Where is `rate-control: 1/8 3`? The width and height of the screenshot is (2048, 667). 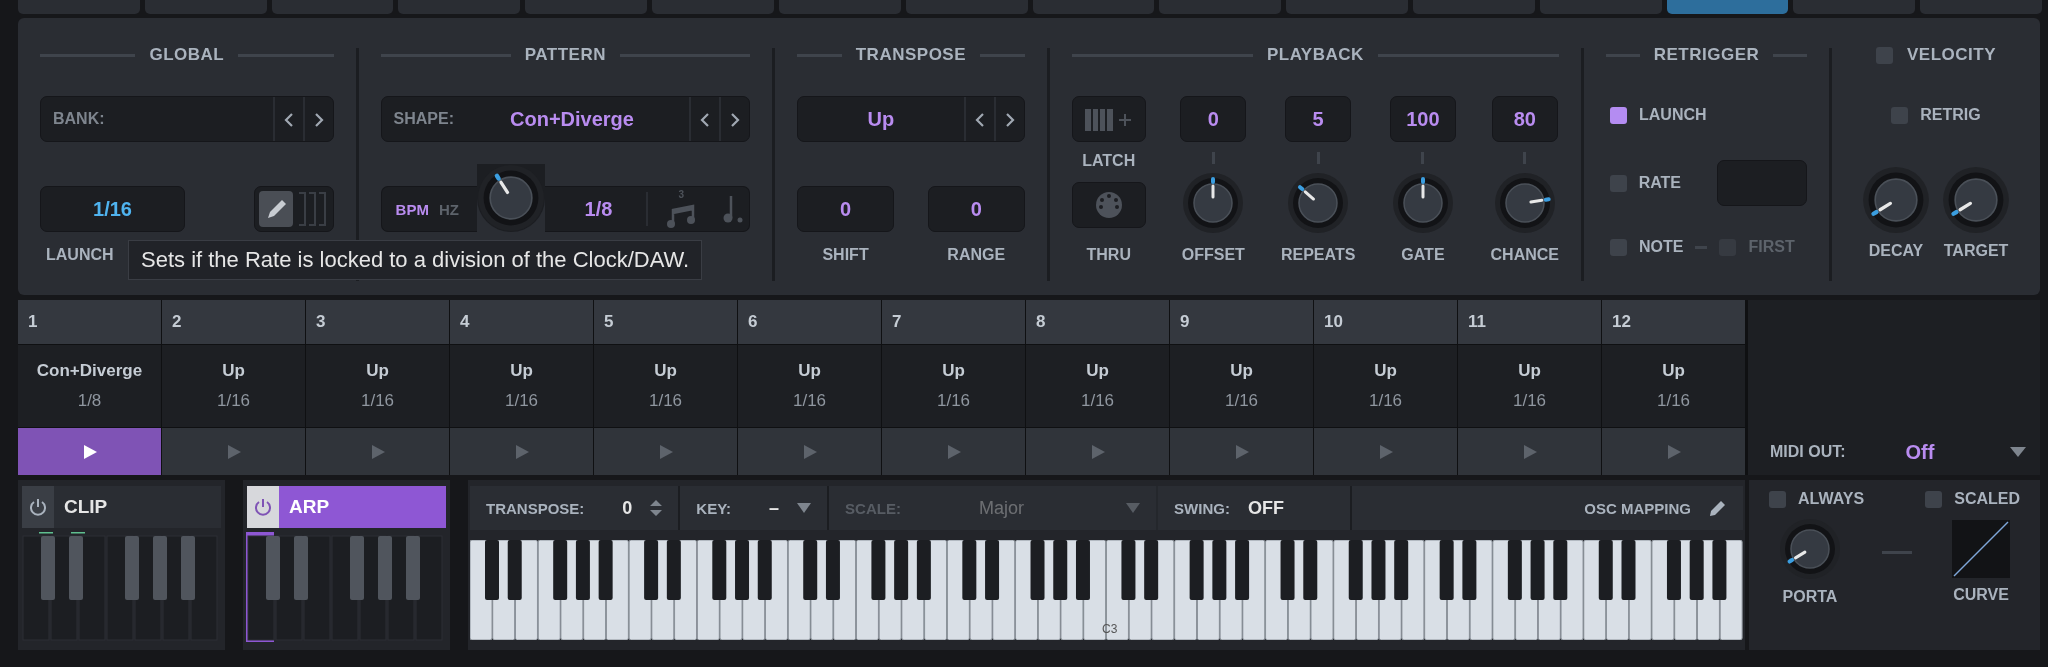
rate-control: 1/8 3 is located at coordinates (647, 209).